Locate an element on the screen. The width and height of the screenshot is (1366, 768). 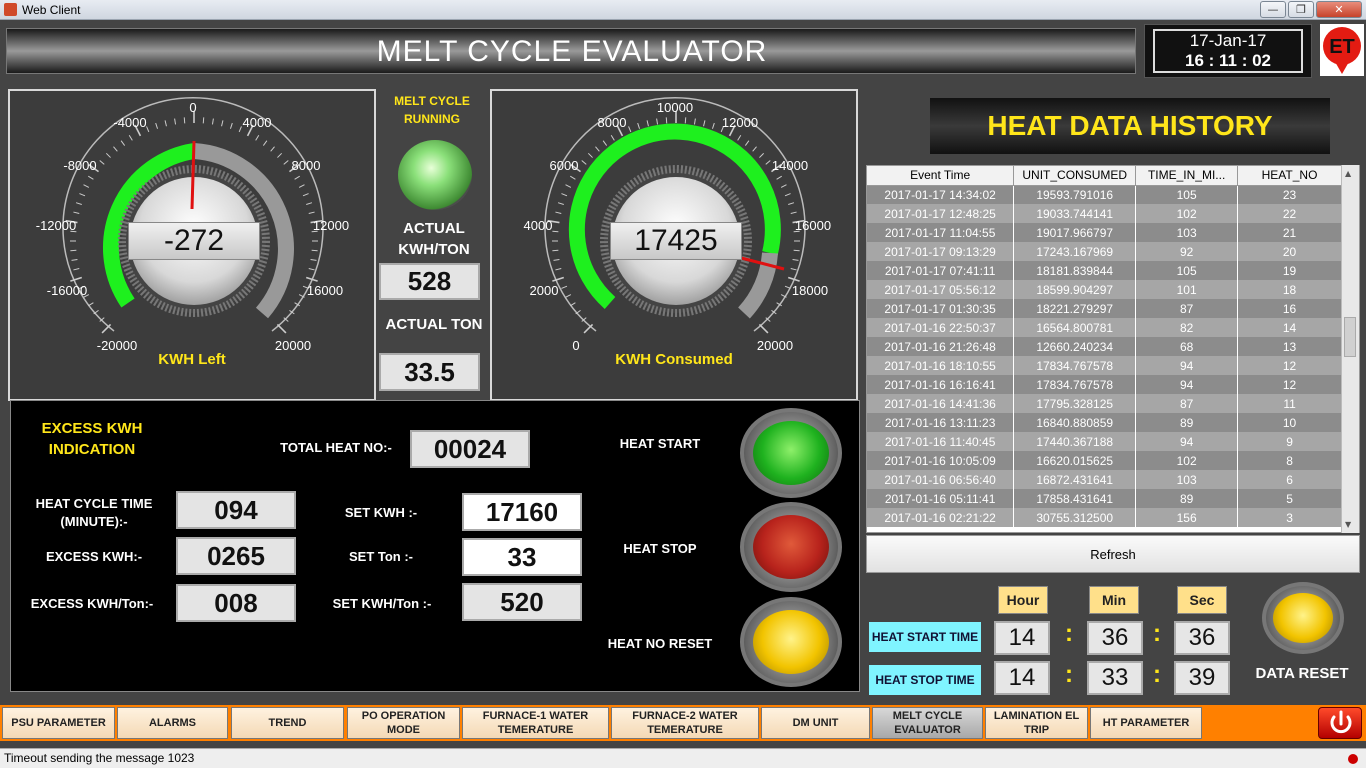
table-row: 2017-01-17 12:48:25 19033.744141 102 22 is located at coordinates (1104, 213).